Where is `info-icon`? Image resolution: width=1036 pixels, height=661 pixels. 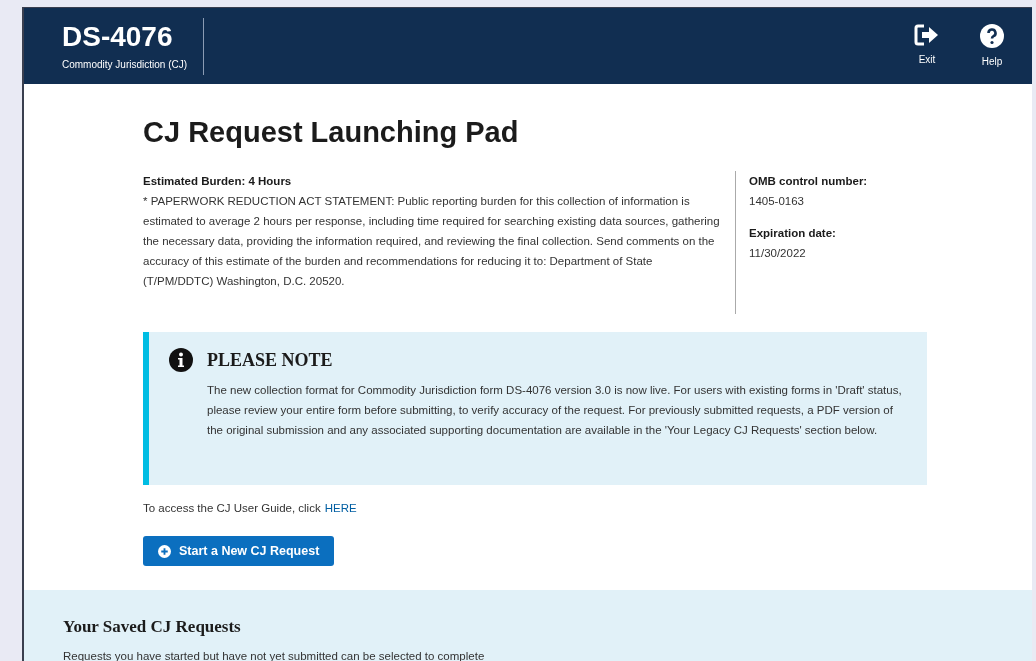
info-icon is located at coordinates (181, 360).